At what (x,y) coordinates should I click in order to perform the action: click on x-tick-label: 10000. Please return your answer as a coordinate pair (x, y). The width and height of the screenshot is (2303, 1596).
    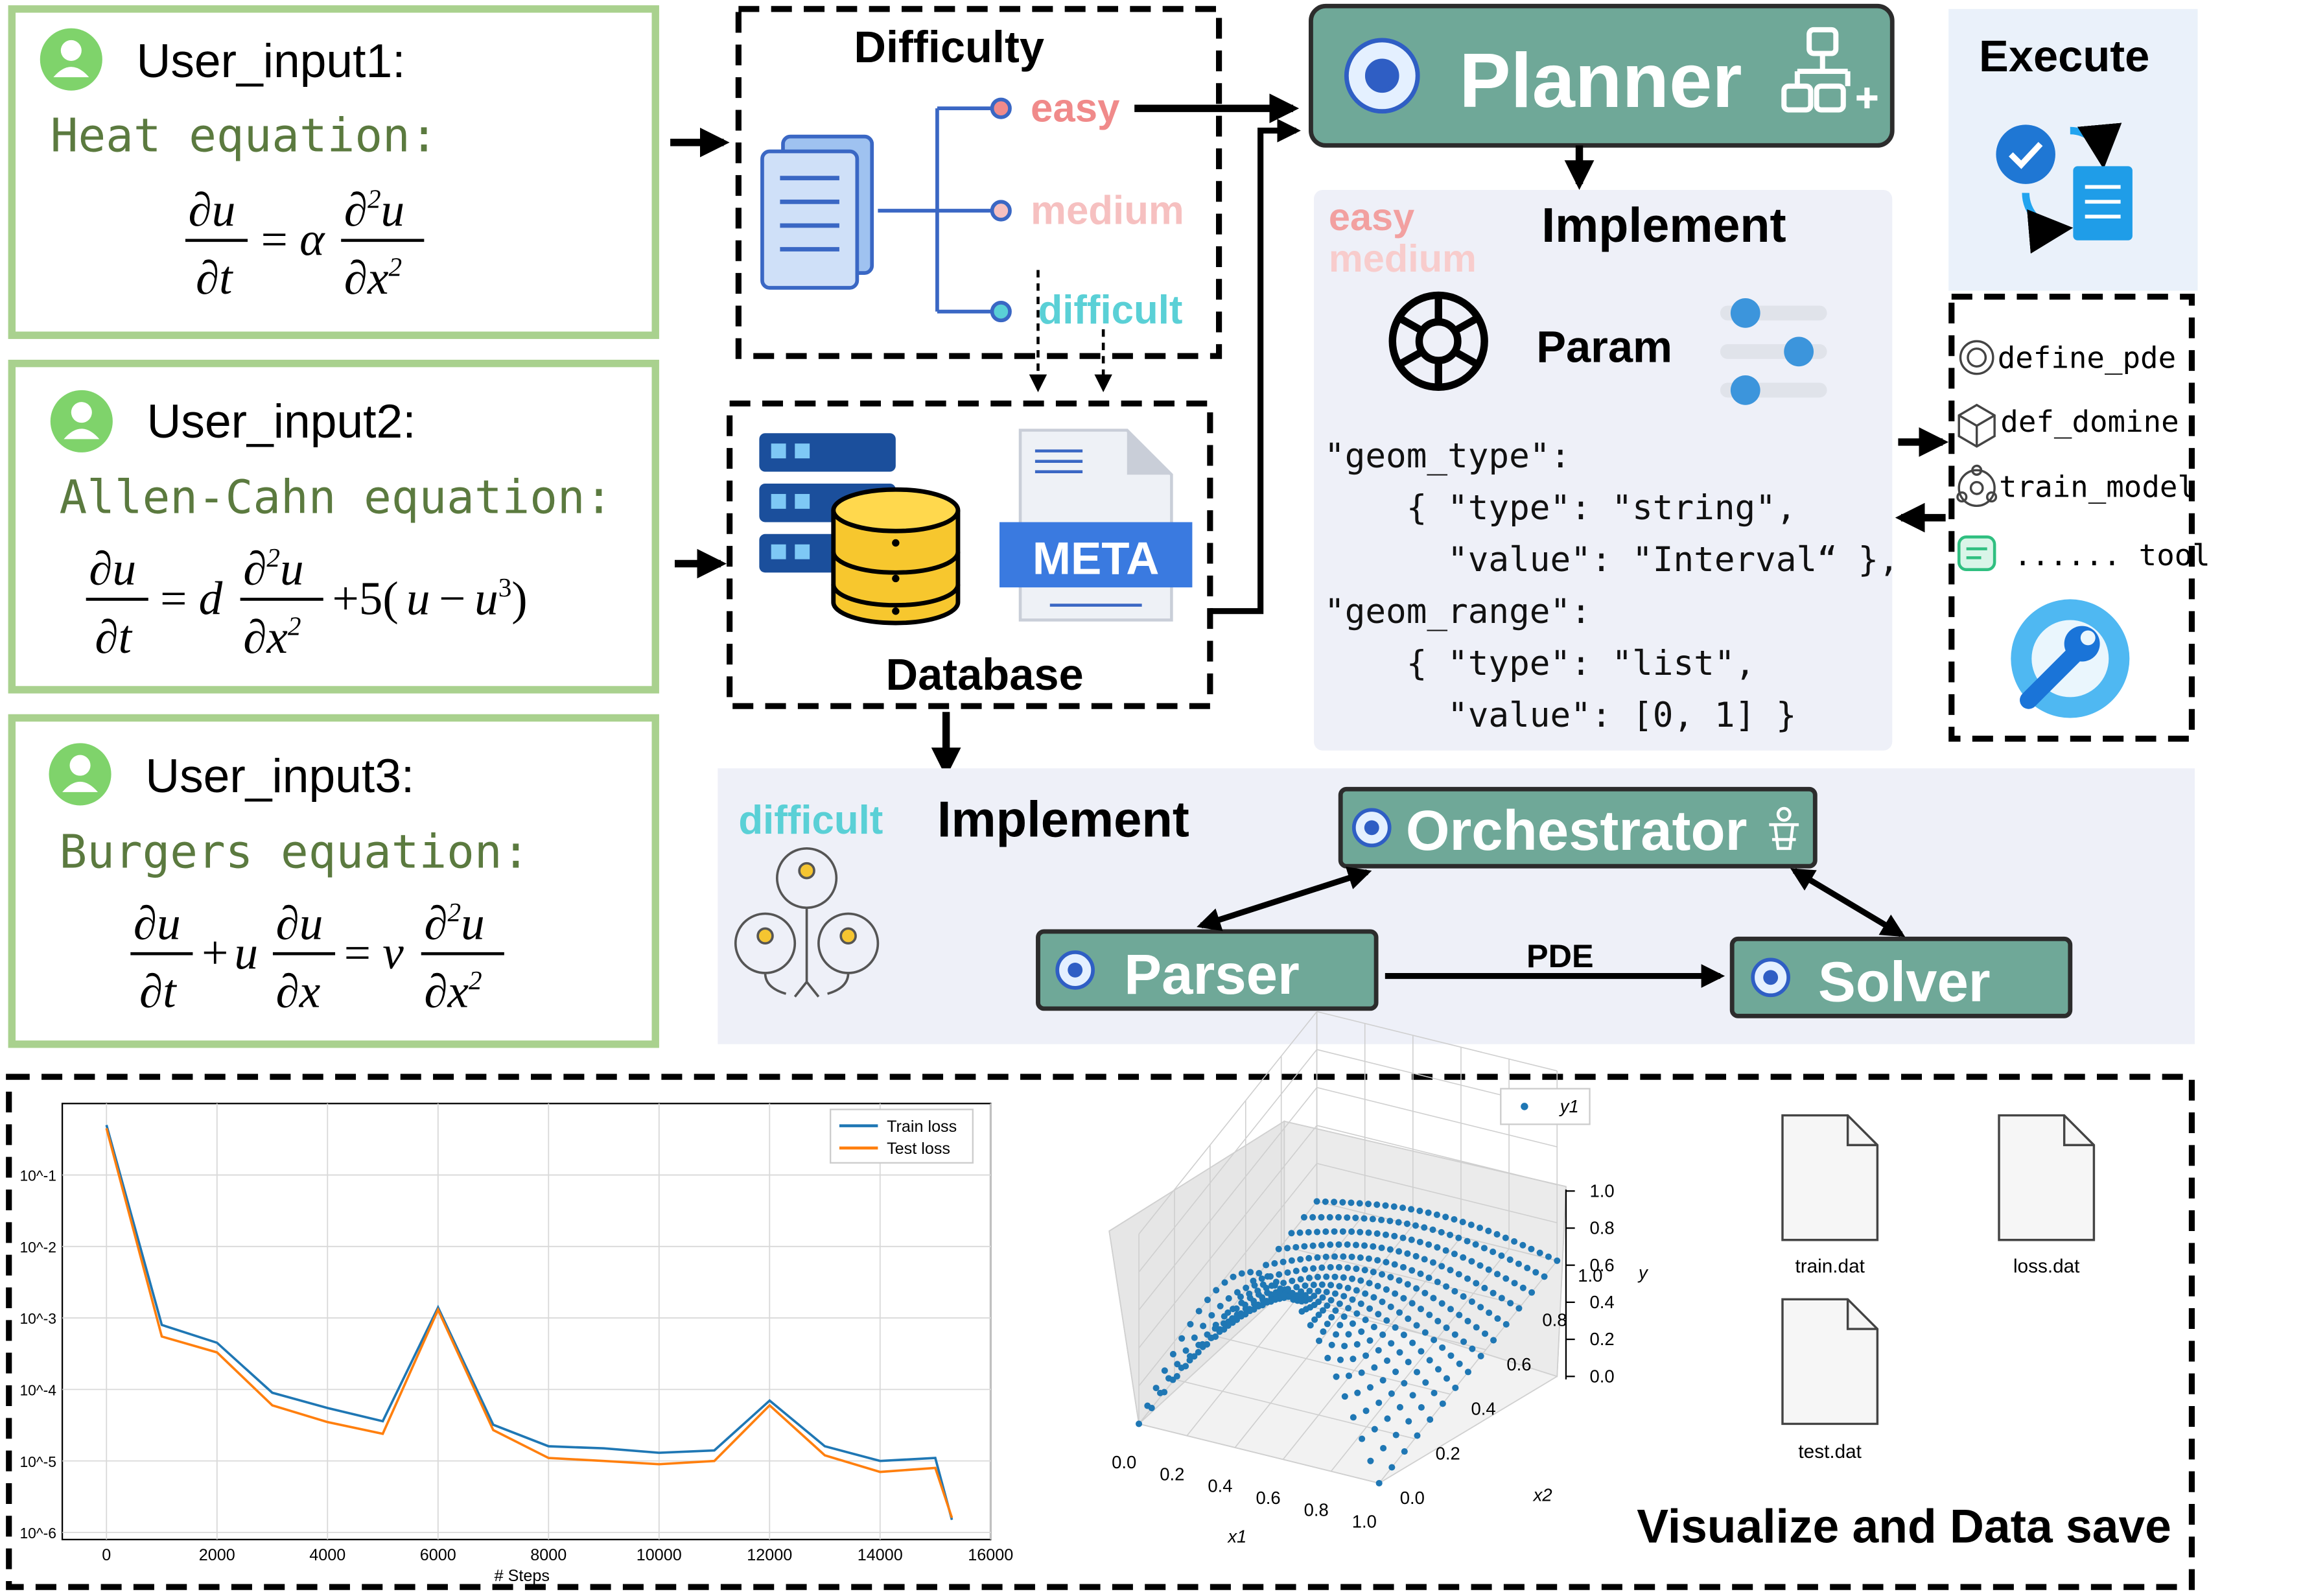
    Looking at the image, I should click on (659, 1555).